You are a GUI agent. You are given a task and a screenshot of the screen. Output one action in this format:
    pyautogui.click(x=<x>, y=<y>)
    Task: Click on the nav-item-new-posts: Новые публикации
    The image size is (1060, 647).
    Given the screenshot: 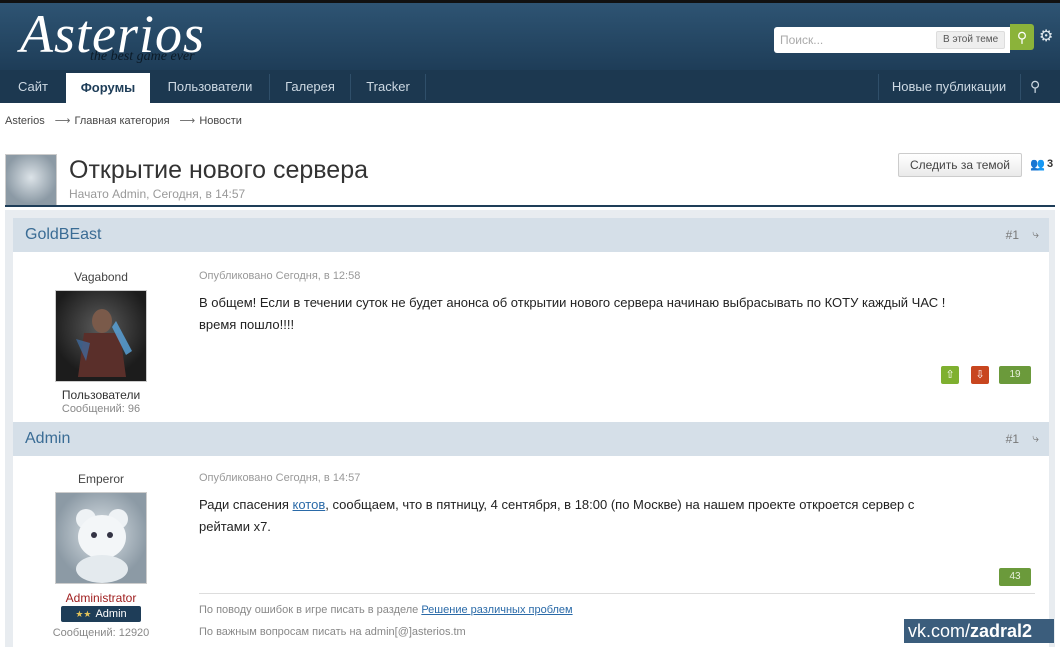 What is the action you would take?
    pyautogui.click(x=949, y=86)
    